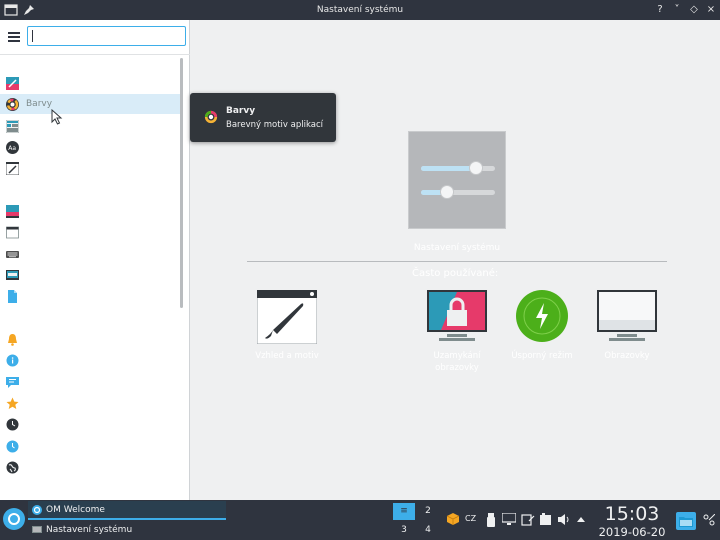 This screenshot has width=720, height=540. I want to click on window-titlebar: Nastavení systému ? ˅ ◇ ×, so click(360, 10).